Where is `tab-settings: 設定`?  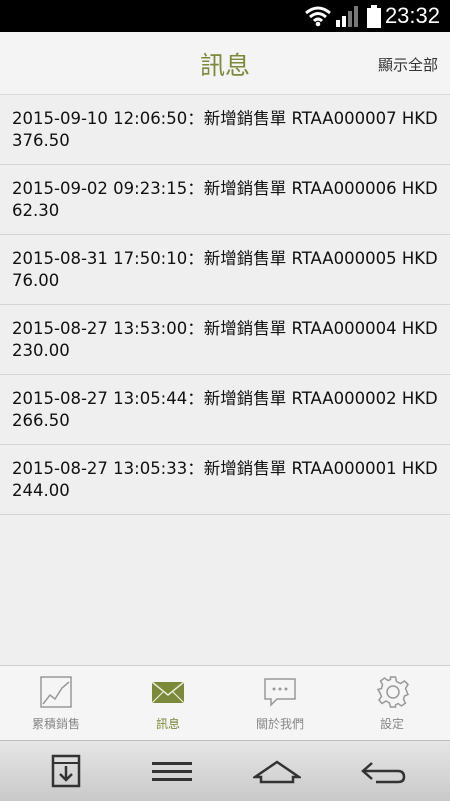 tab-settings: 設定 is located at coordinates (392, 703).